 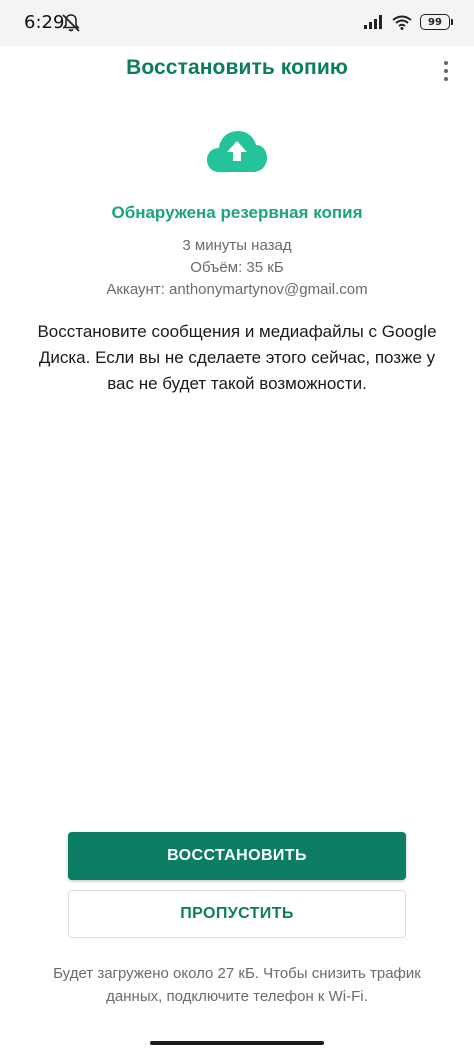 I want to click on restore-button: ВОССТАНОВИТЬ, so click(x=237, y=856).